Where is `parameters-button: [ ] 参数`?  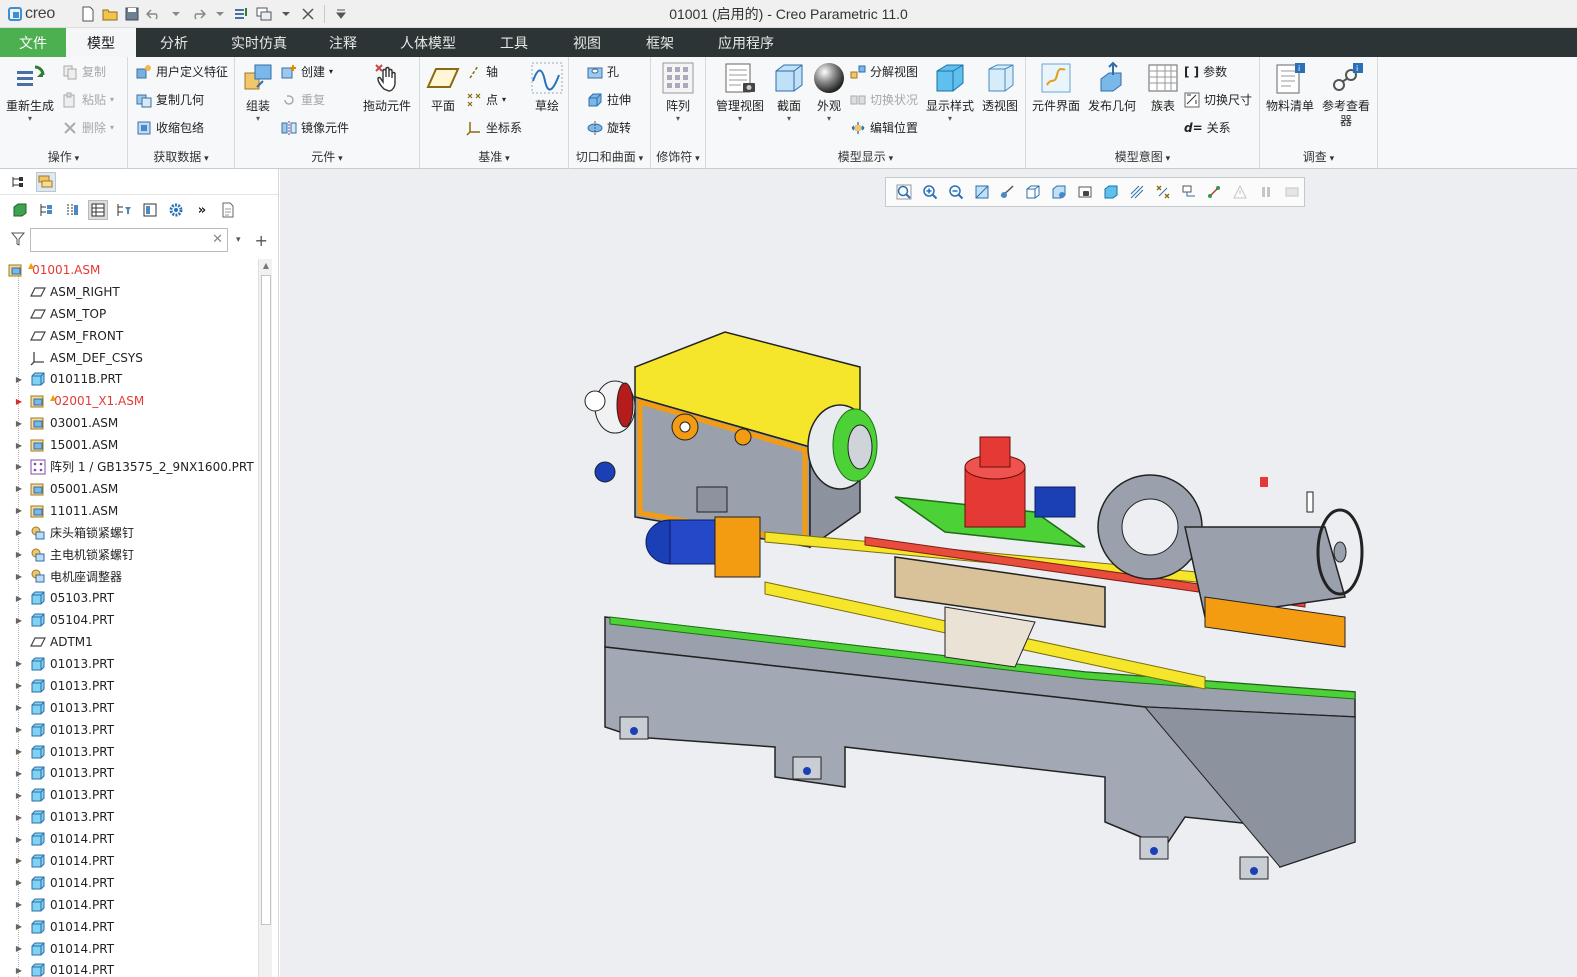
parameters-button: [ ] 参数 is located at coordinates (1205, 71).